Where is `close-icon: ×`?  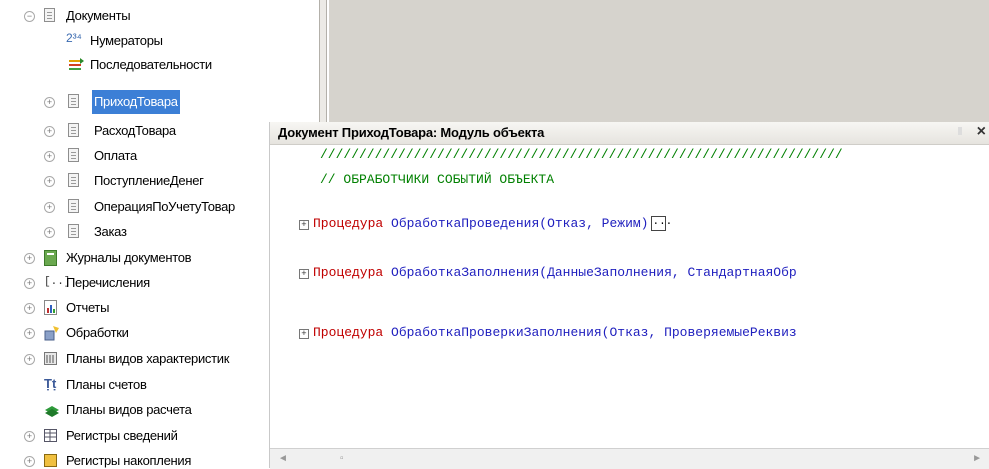
close-icon: × is located at coordinates (981, 132).